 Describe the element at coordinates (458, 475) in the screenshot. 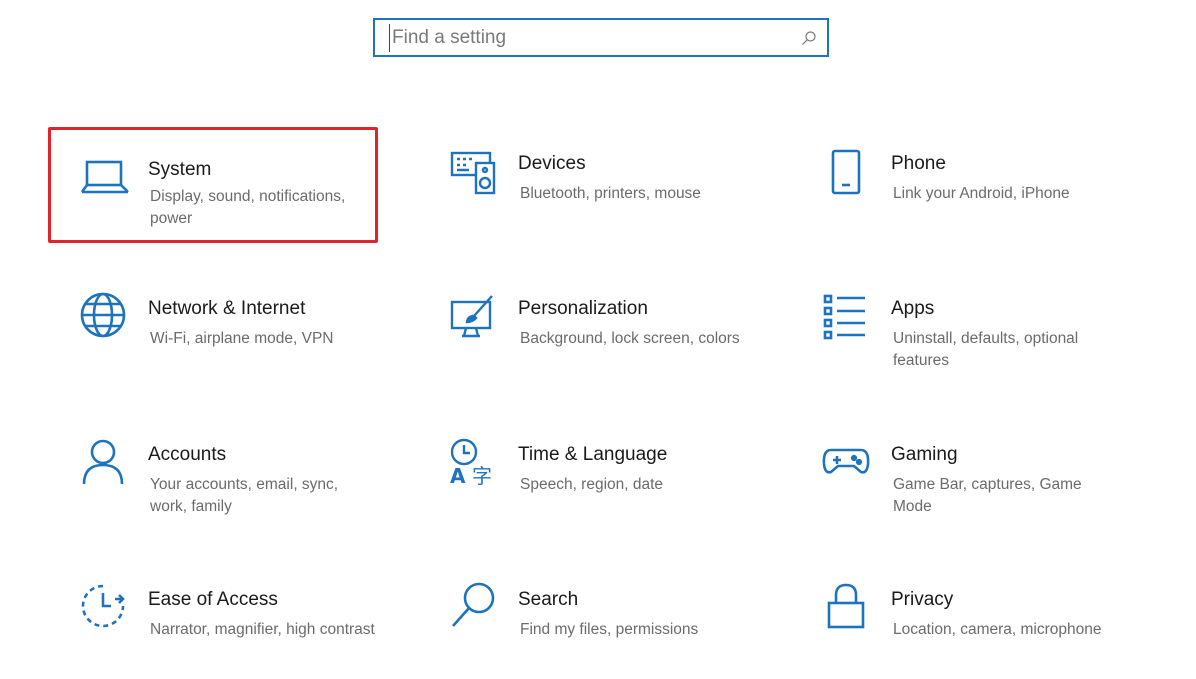

I see `svg-text: A` at that location.